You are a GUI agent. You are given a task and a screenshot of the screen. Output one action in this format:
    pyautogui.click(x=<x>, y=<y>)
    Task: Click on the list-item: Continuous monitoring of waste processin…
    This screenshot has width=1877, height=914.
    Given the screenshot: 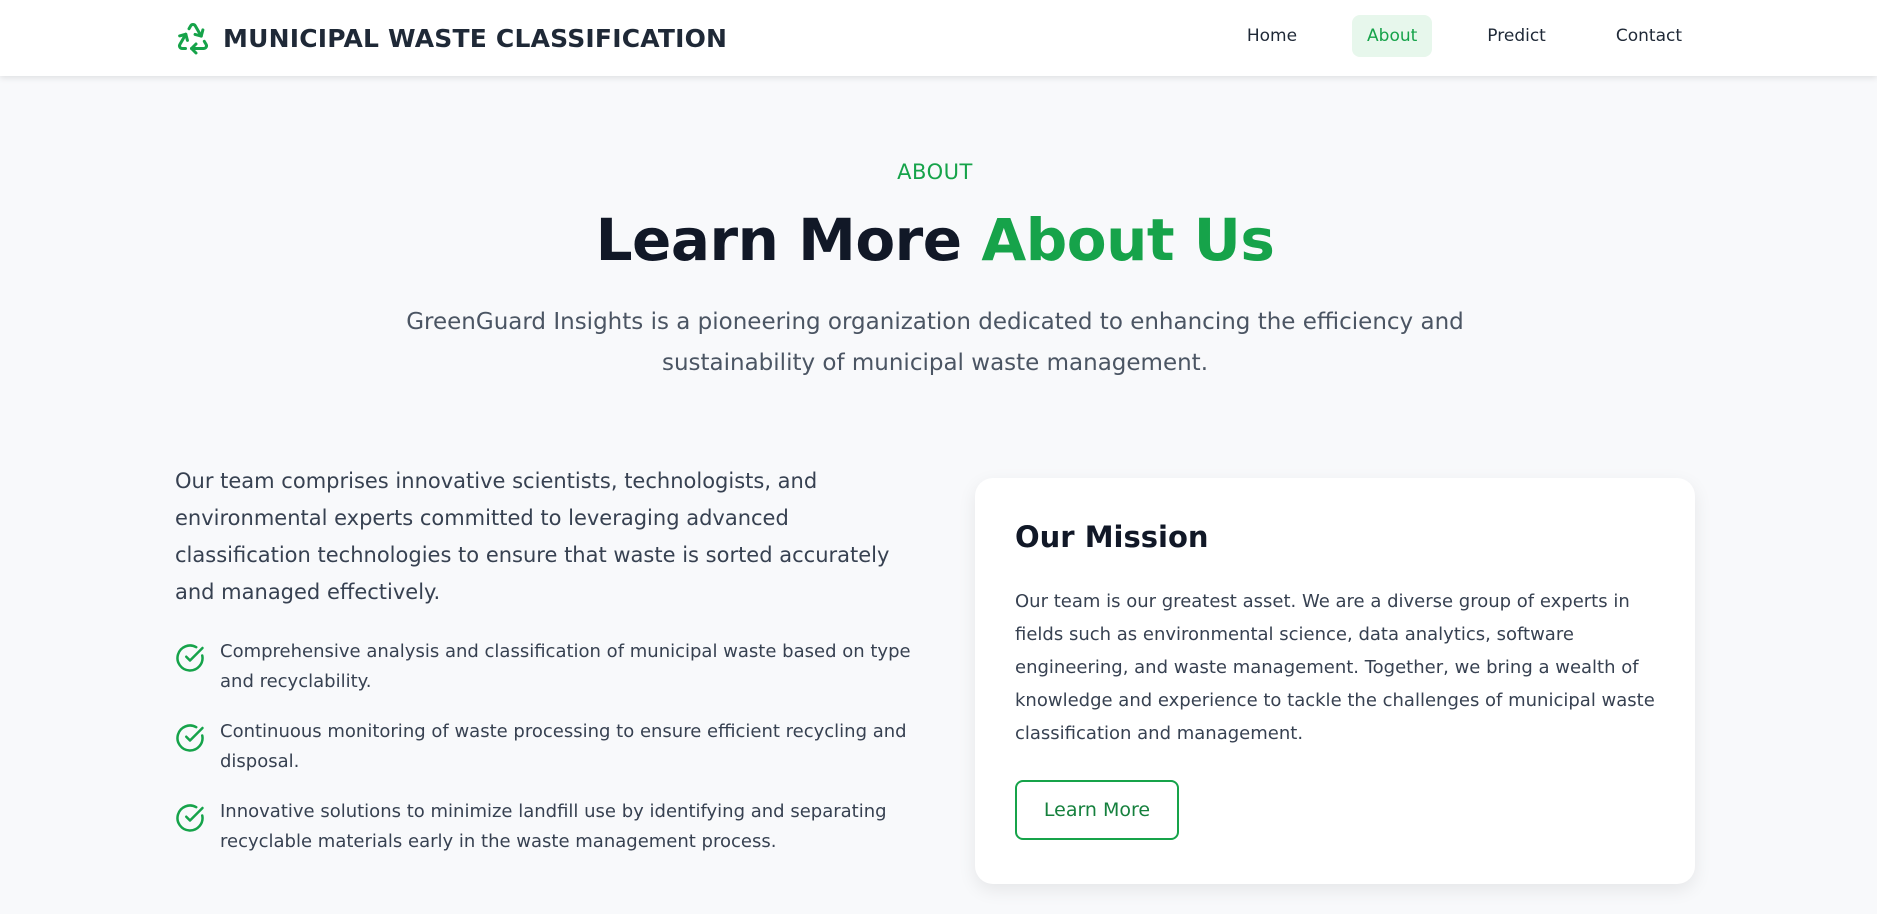 What is the action you would take?
    pyautogui.click(x=545, y=747)
    